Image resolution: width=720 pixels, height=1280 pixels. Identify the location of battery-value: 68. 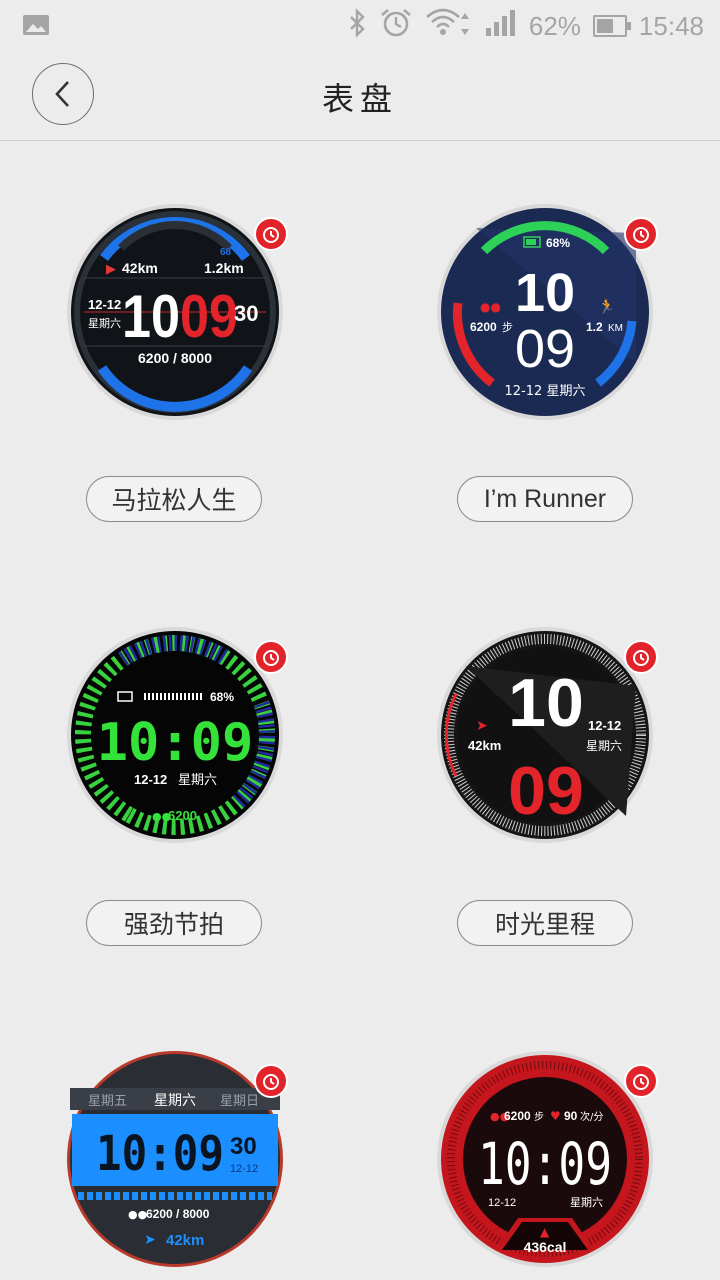
(226, 252).